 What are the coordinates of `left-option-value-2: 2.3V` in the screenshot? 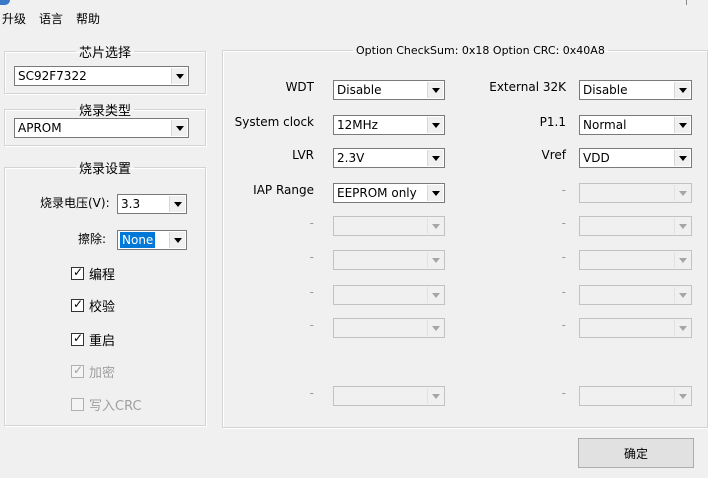 It's located at (351, 158).